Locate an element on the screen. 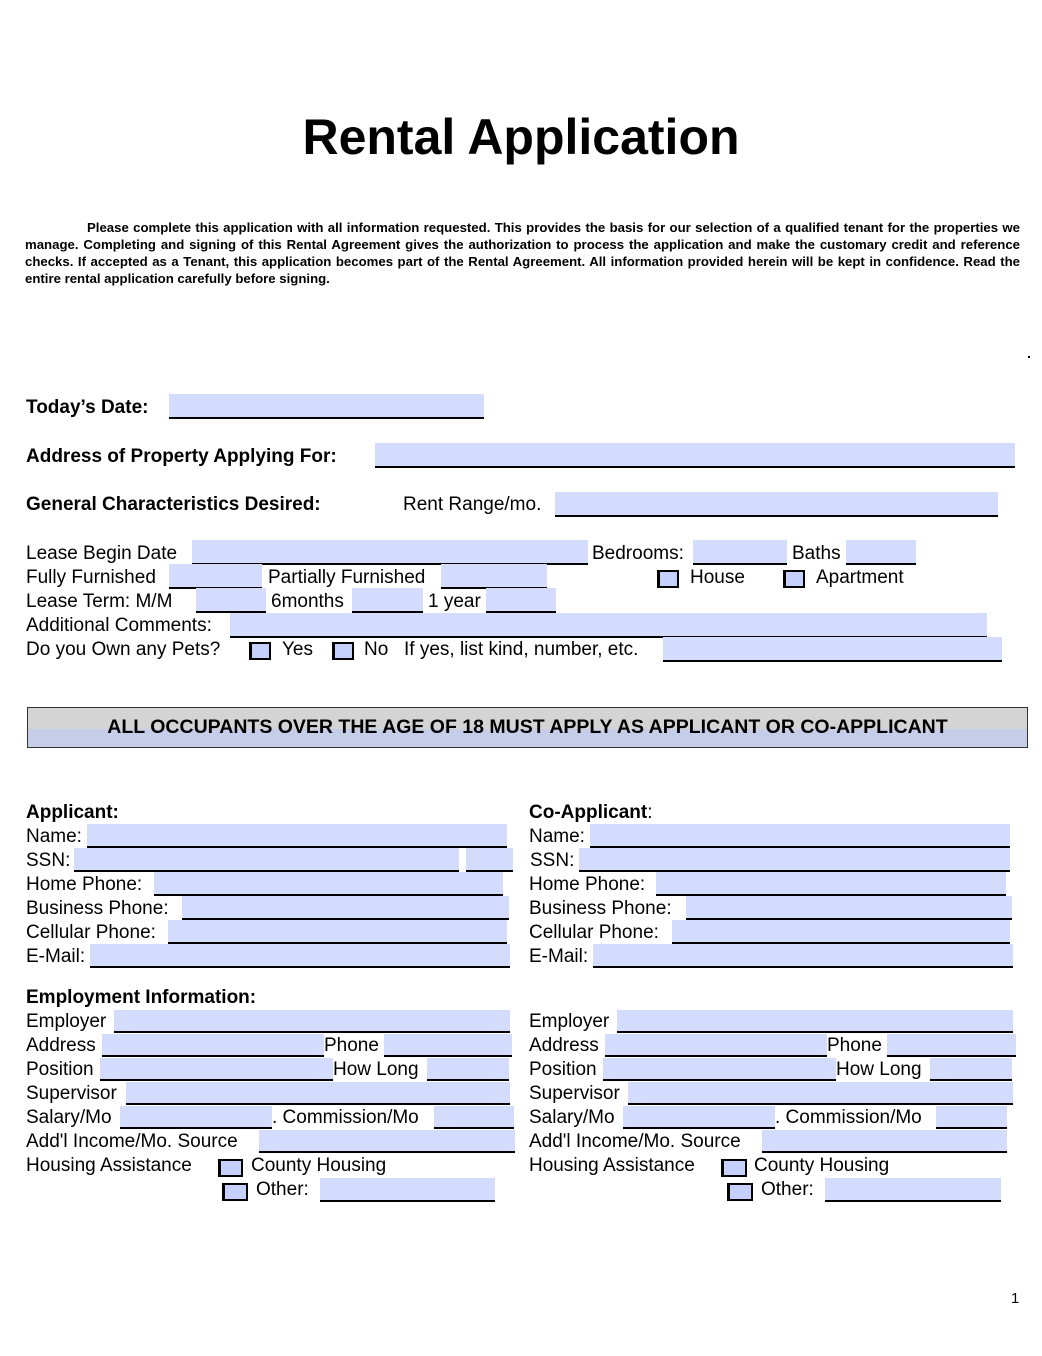 The height and width of the screenshot is (1356, 1042). applicant-position-field is located at coordinates (216, 1069).